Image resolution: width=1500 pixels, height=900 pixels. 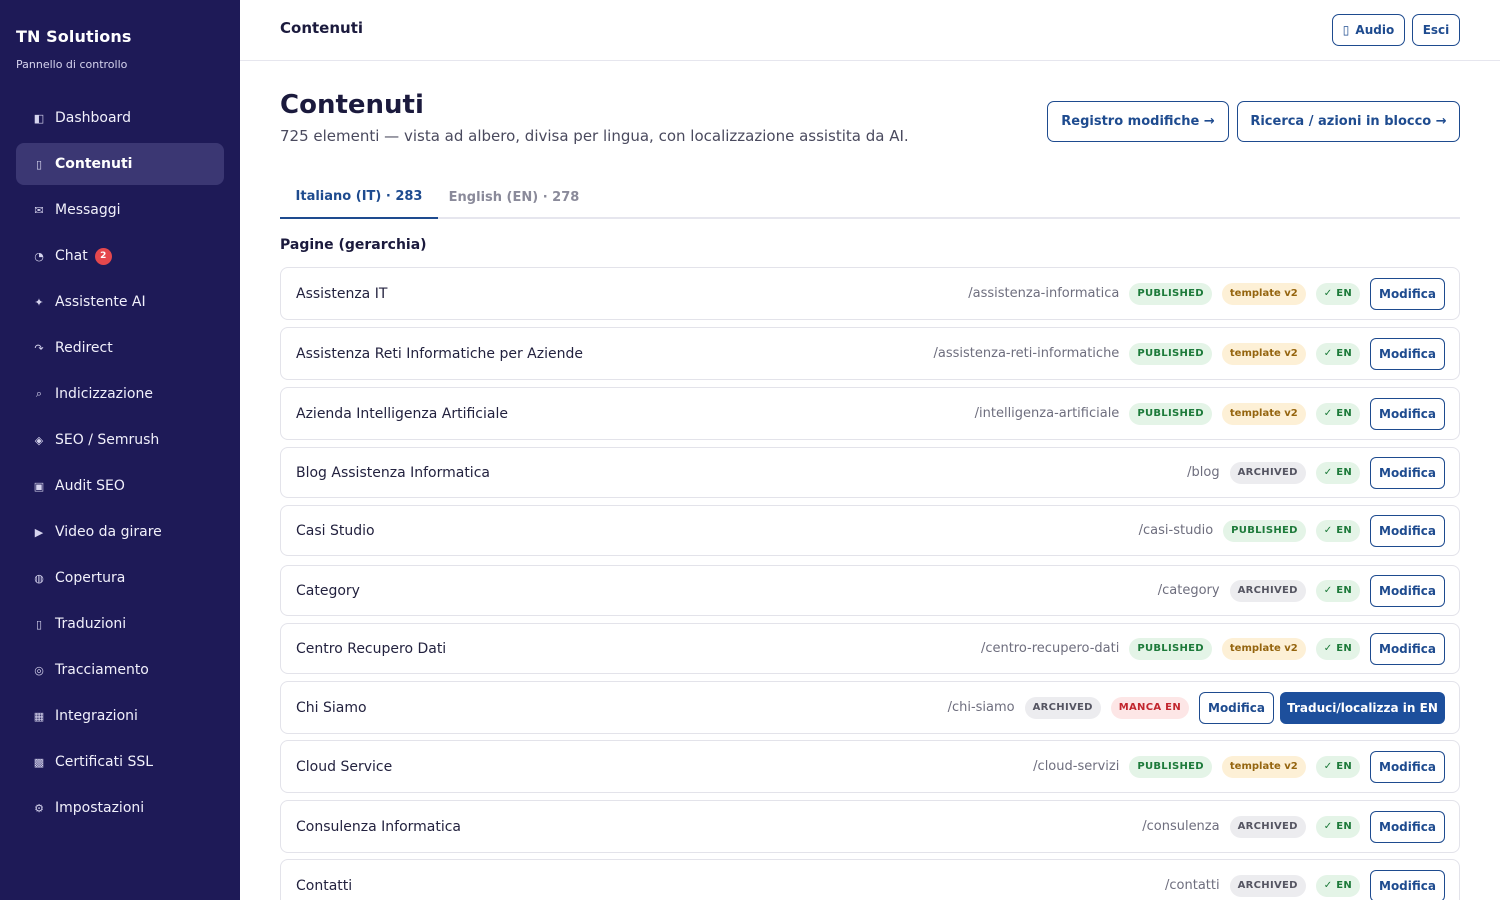 I want to click on page-title-cell: Cloud Service, so click(x=344, y=766).